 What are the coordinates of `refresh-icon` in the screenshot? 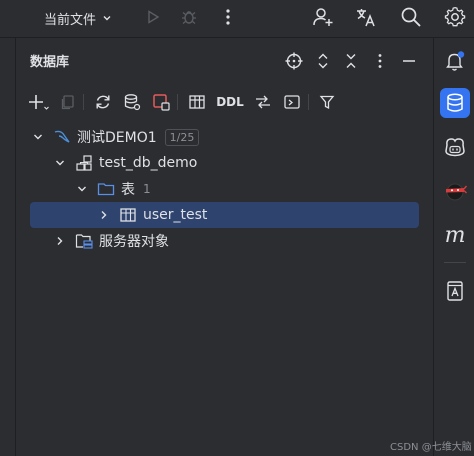 It's located at (103, 102).